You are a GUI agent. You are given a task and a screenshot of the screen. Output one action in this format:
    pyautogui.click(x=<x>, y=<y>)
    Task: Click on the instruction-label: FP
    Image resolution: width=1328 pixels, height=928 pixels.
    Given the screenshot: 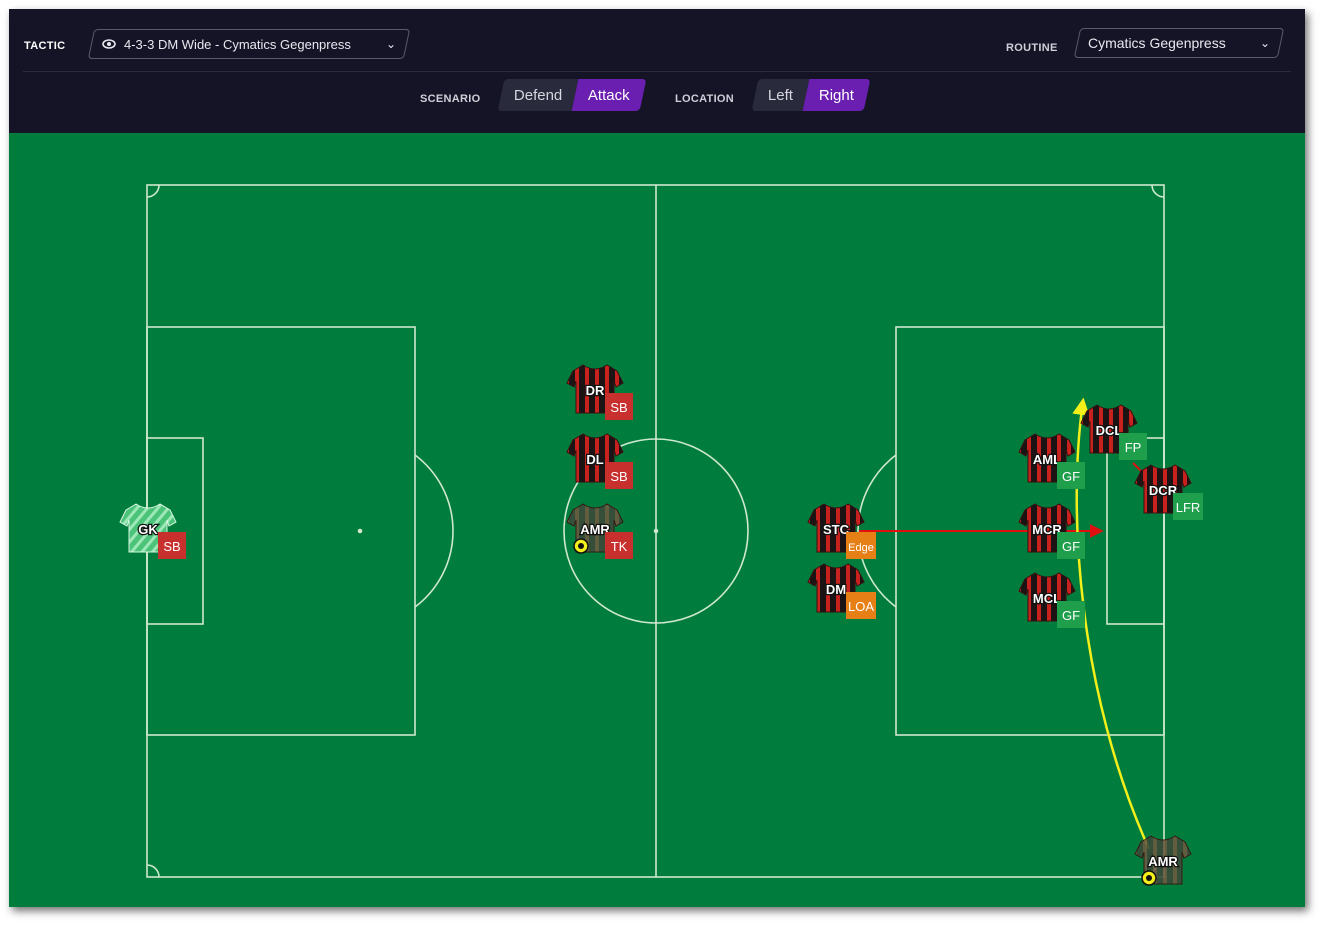 What is the action you would take?
    pyautogui.click(x=1133, y=447)
    